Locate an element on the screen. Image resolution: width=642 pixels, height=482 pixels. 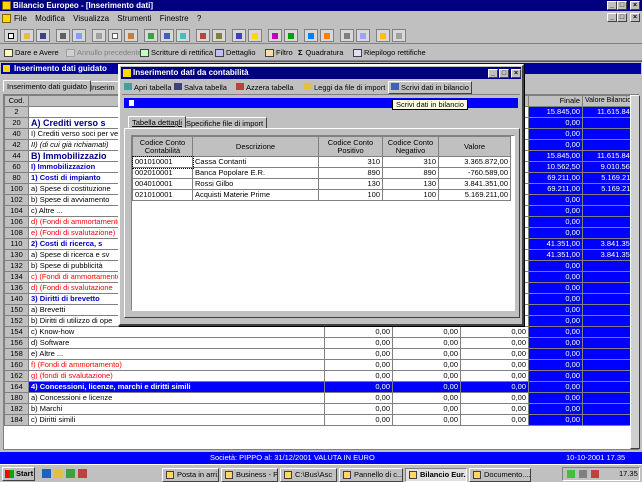
cell-descrizione: Acquisti Materie Prime is located at coordinates (255, 195).